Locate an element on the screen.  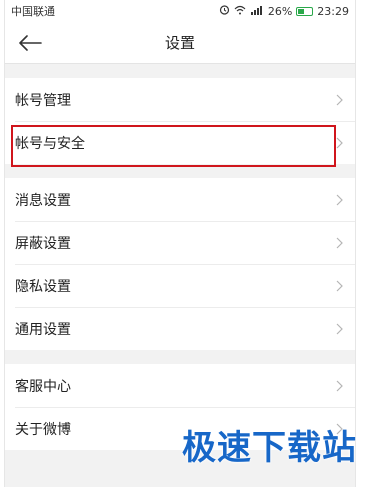
settings-item-general: 通用设置 is located at coordinates (180, 328).